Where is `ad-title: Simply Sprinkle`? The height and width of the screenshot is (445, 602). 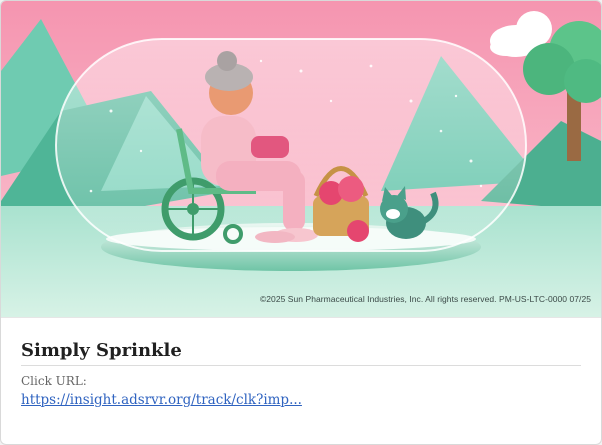 ad-title: Simply Sprinkle is located at coordinates (101, 350).